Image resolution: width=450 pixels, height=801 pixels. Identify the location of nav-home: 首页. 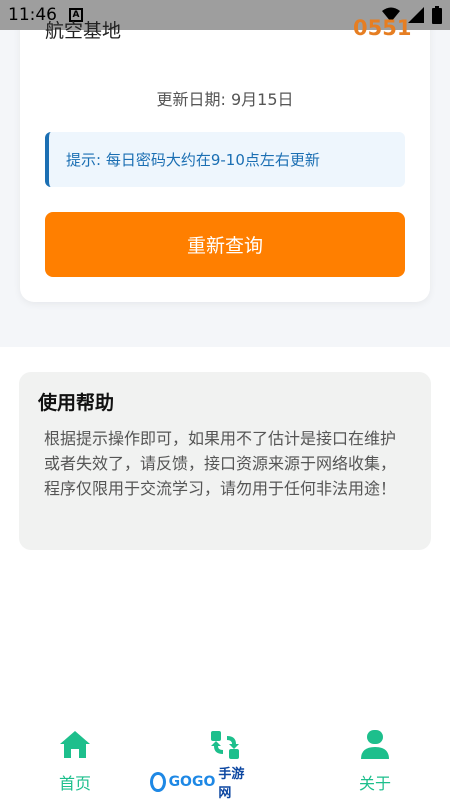
(75, 761).